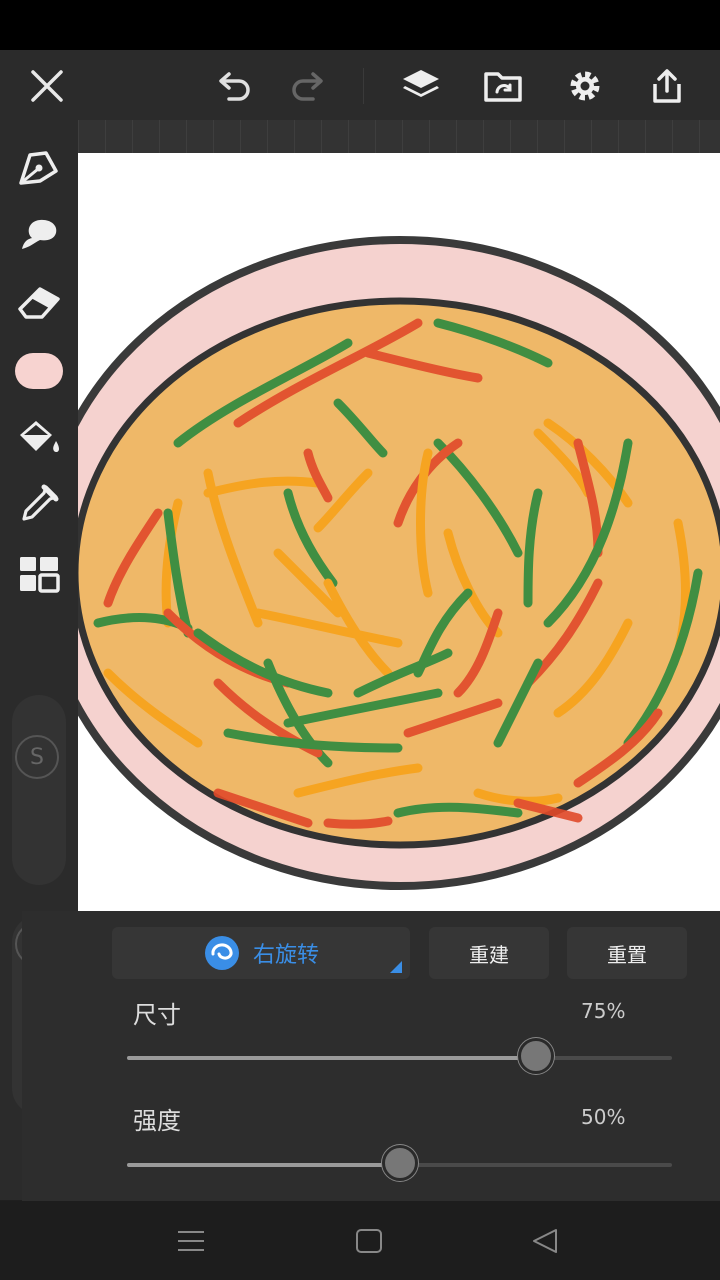 The width and height of the screenshot is (720, 1280). Describe the element at coordinates (37, 757) in the screenshot. I see `size-knob: S` at that location.